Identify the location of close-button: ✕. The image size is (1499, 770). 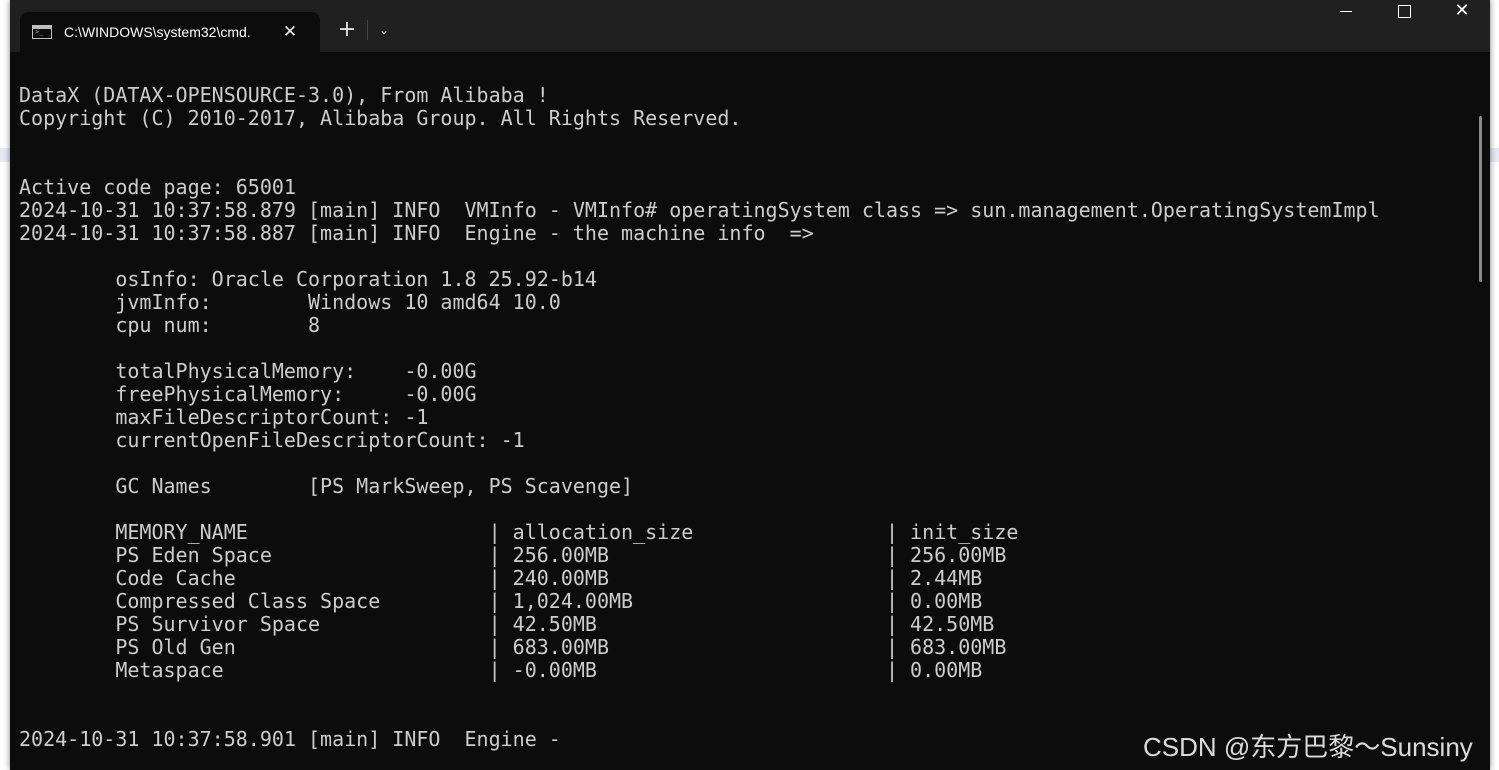
(1462, 26).